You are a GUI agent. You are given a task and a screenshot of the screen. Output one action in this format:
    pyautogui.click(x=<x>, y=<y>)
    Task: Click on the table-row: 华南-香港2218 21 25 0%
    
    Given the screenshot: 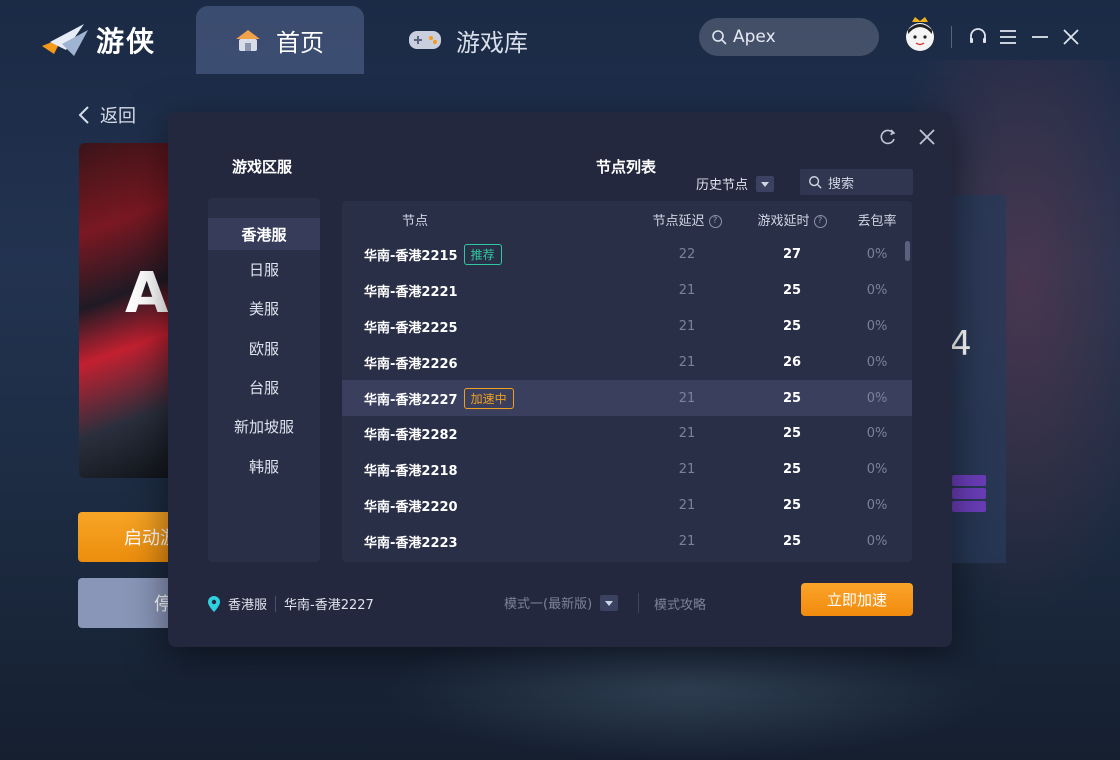 What is the action you would take?
    pyautogui.click(x=627, y=470)
    